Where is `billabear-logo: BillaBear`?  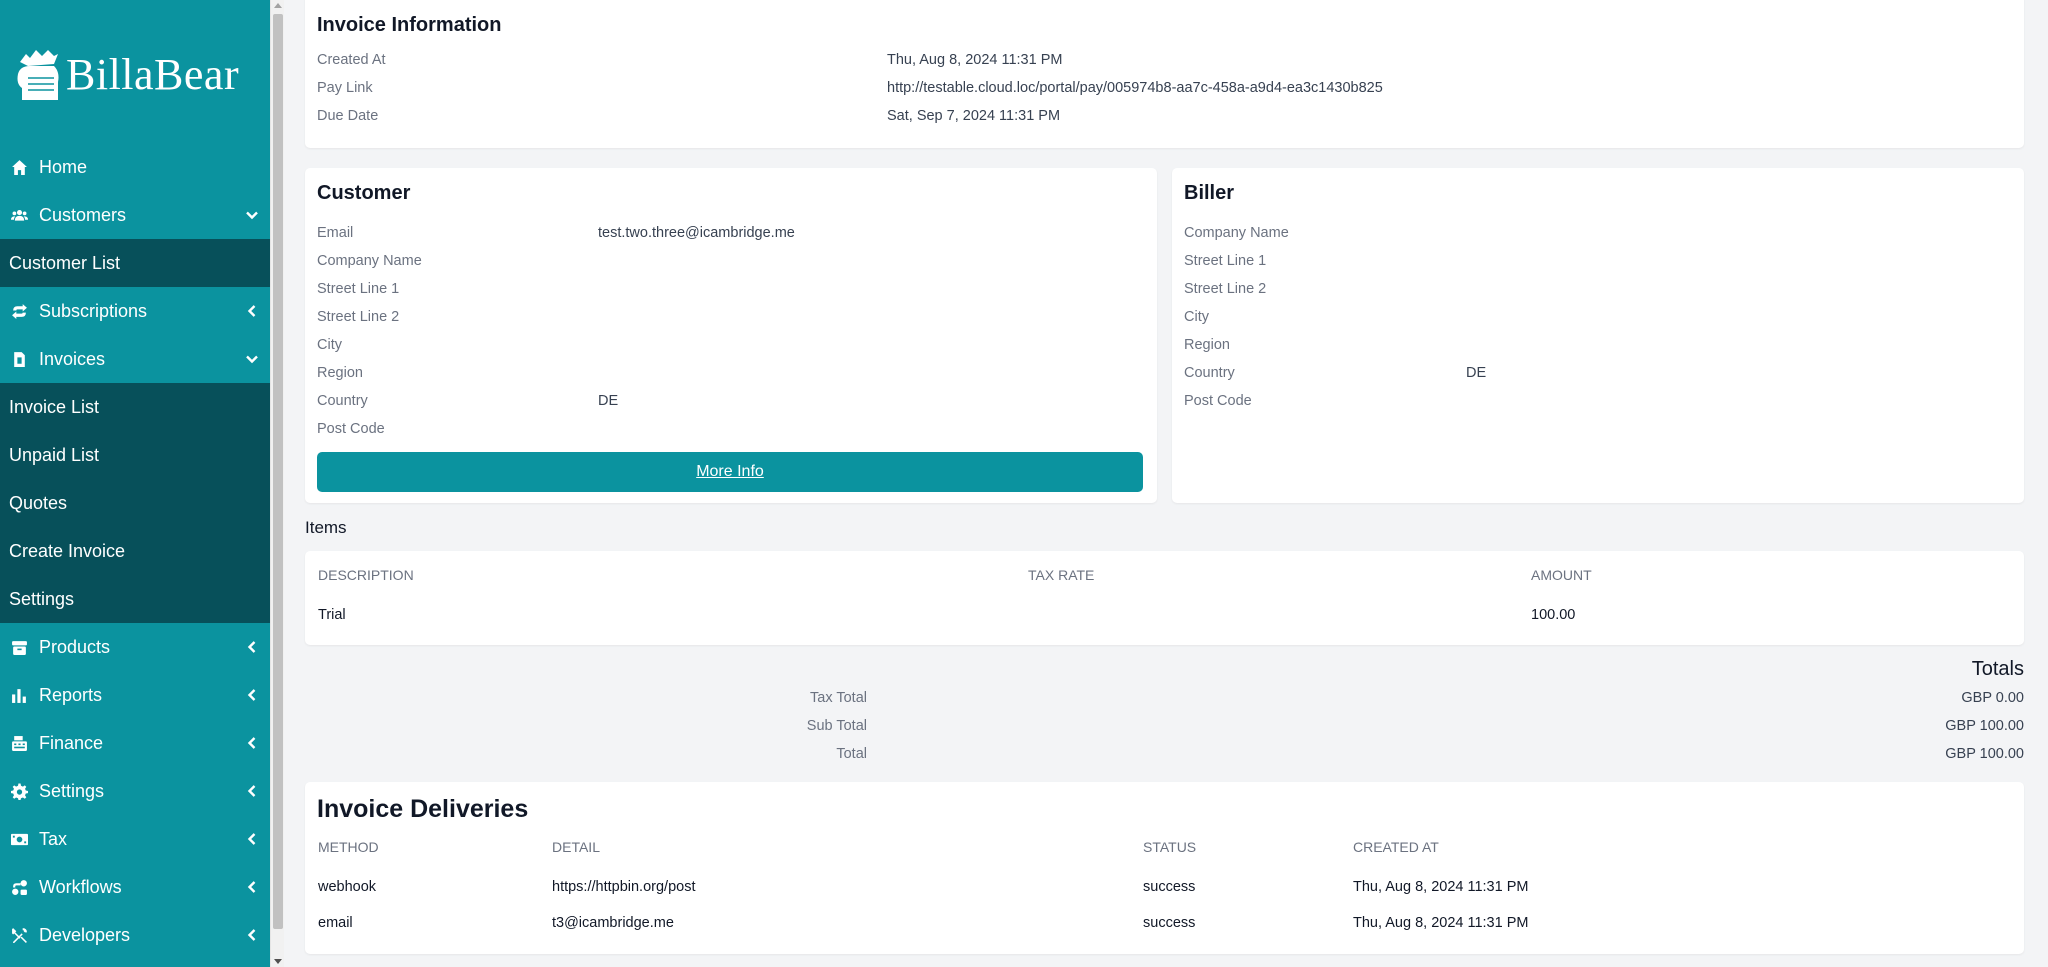
billabear-logo: BillaBear is located at coordinates (134, 74).